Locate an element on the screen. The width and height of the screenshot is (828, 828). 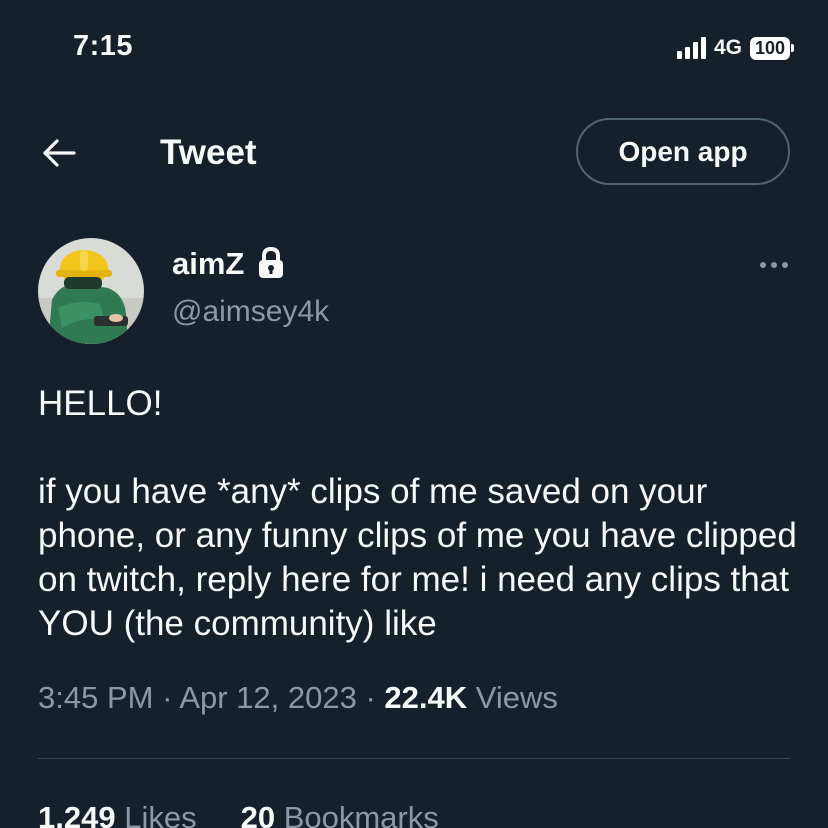
bookmarks-stat: 20 Bookmarks is located at coordinates (340, 814).